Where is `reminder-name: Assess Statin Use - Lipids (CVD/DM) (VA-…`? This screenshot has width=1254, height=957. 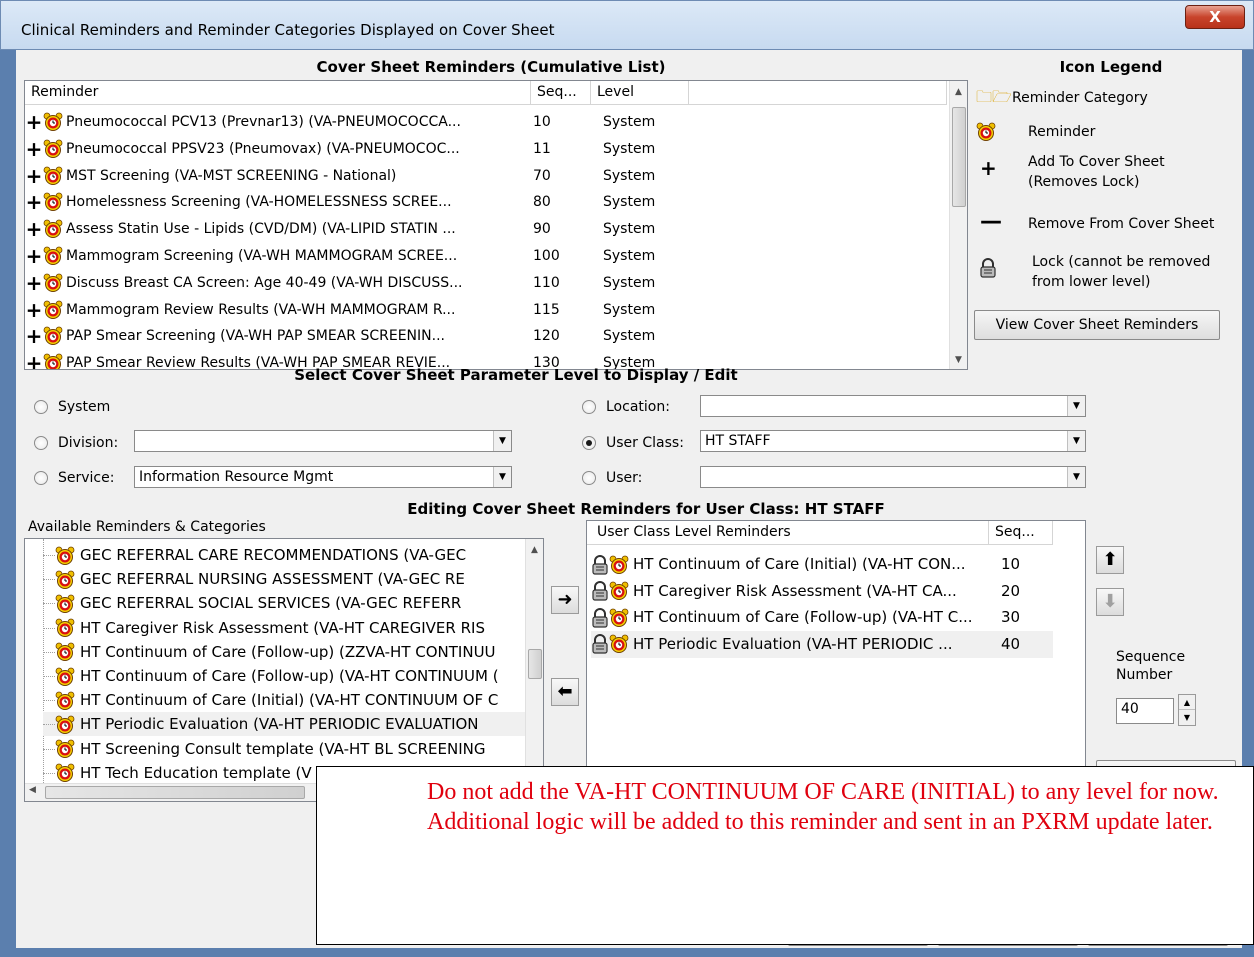
reminder-name: Assess Statin Use - Lipids (CVD/DM) (VA-… is located at coordinates (261, 229).